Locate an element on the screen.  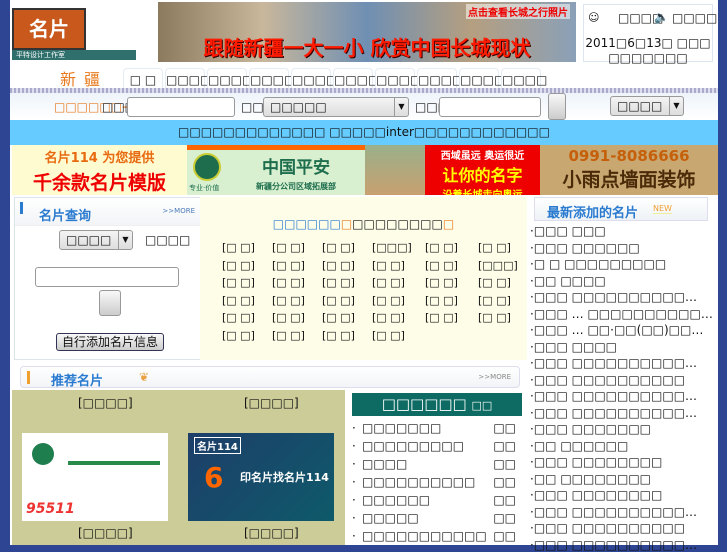
logo-subtitle: 平特设计工作室 is located at coordinates (74, 55).